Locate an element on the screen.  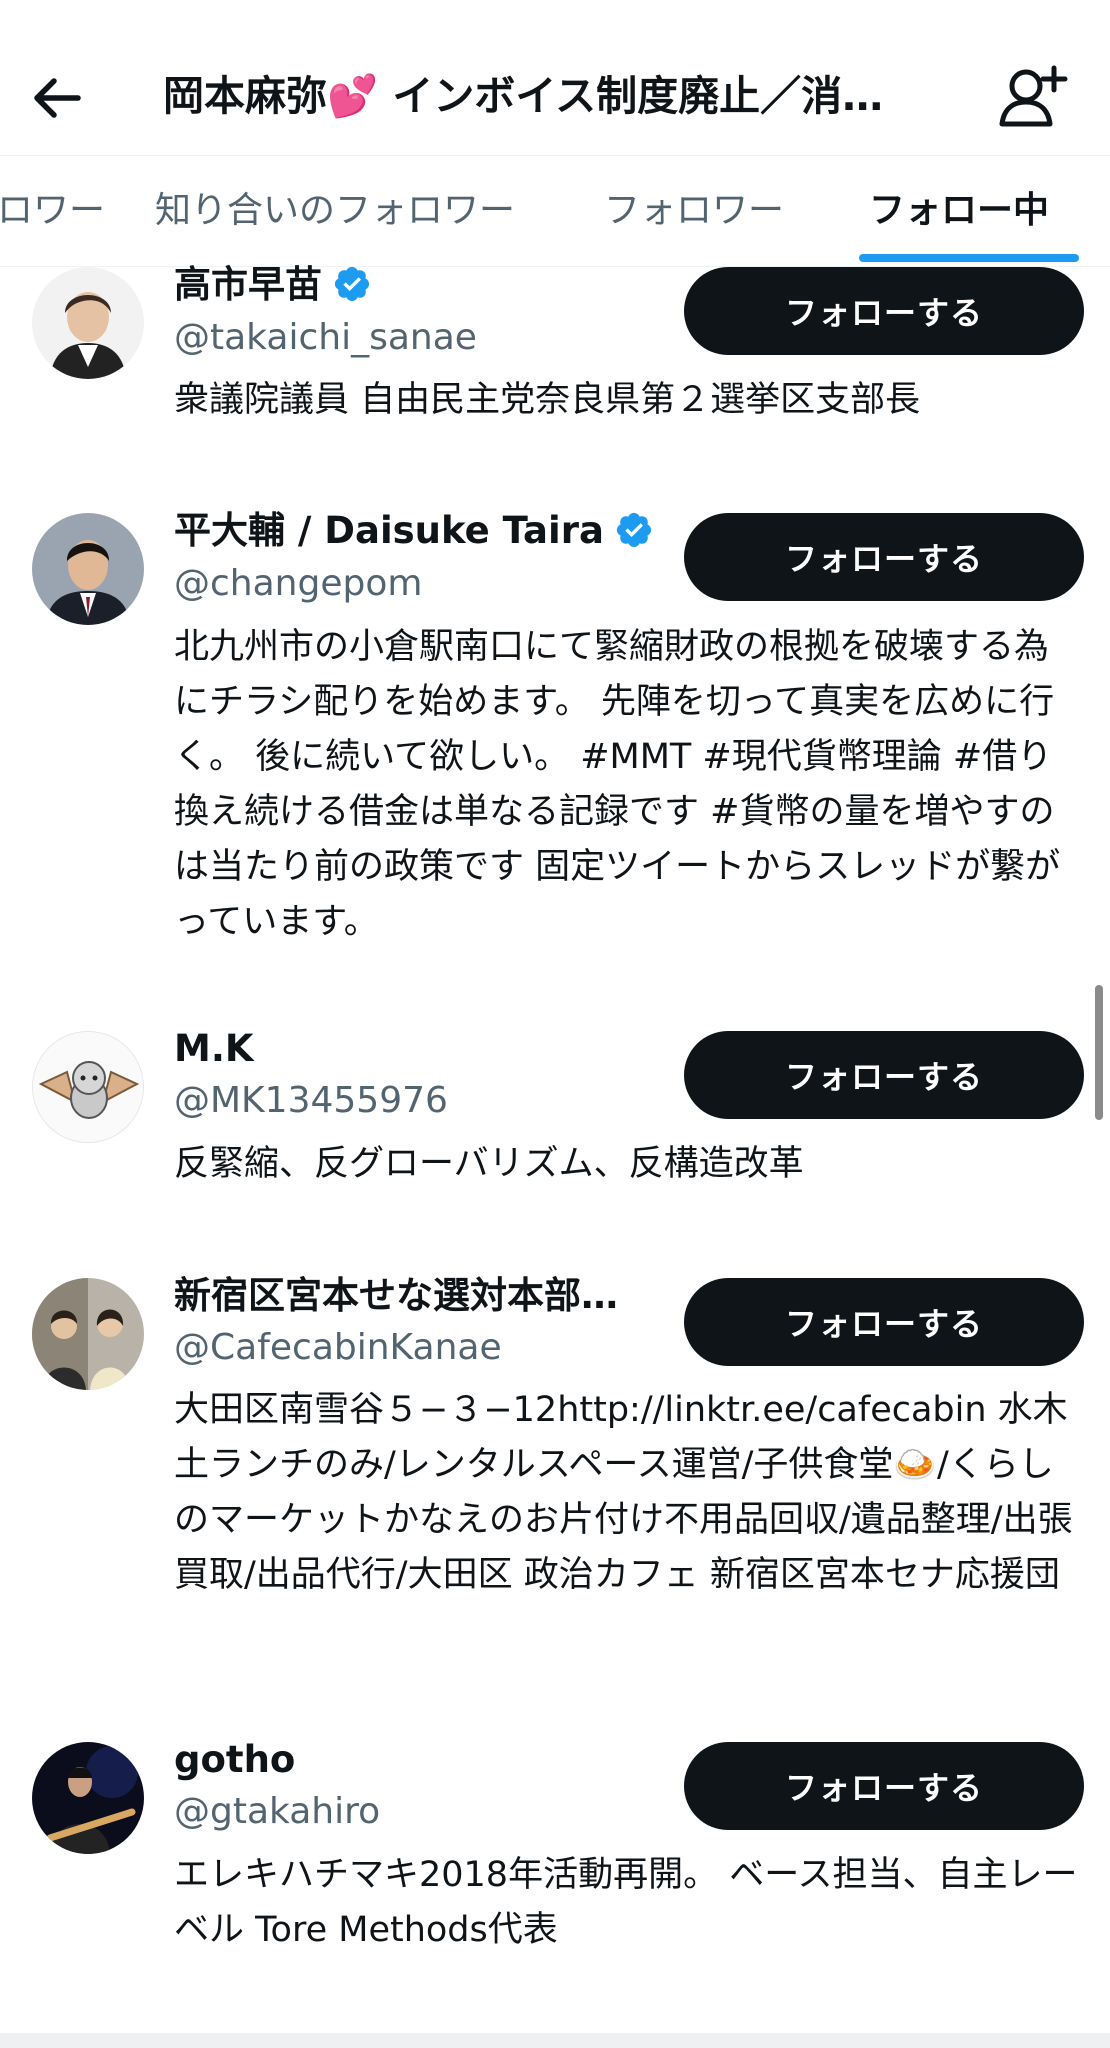
person-add-icon is located at coordinates (1033, 96).